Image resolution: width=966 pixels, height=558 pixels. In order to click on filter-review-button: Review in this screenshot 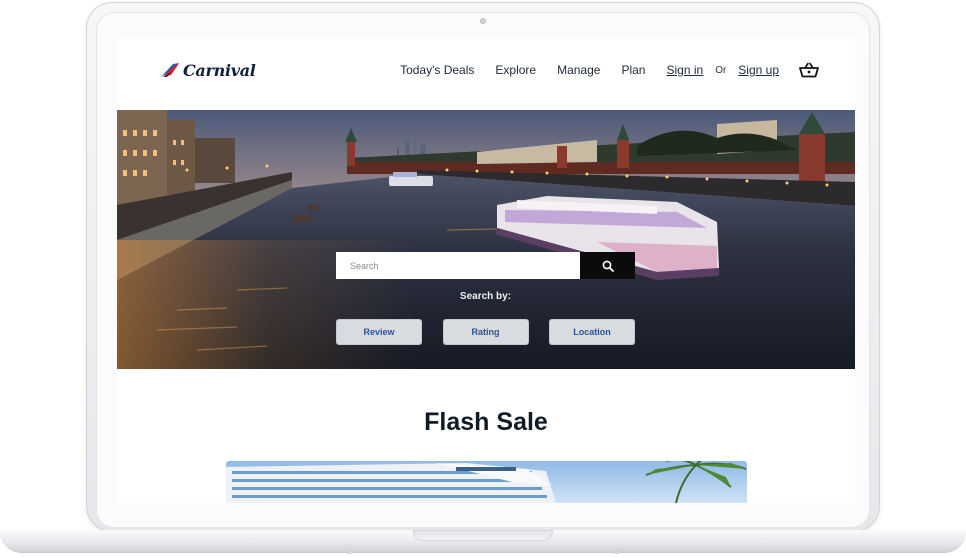, I will do `click(379, 332)`.